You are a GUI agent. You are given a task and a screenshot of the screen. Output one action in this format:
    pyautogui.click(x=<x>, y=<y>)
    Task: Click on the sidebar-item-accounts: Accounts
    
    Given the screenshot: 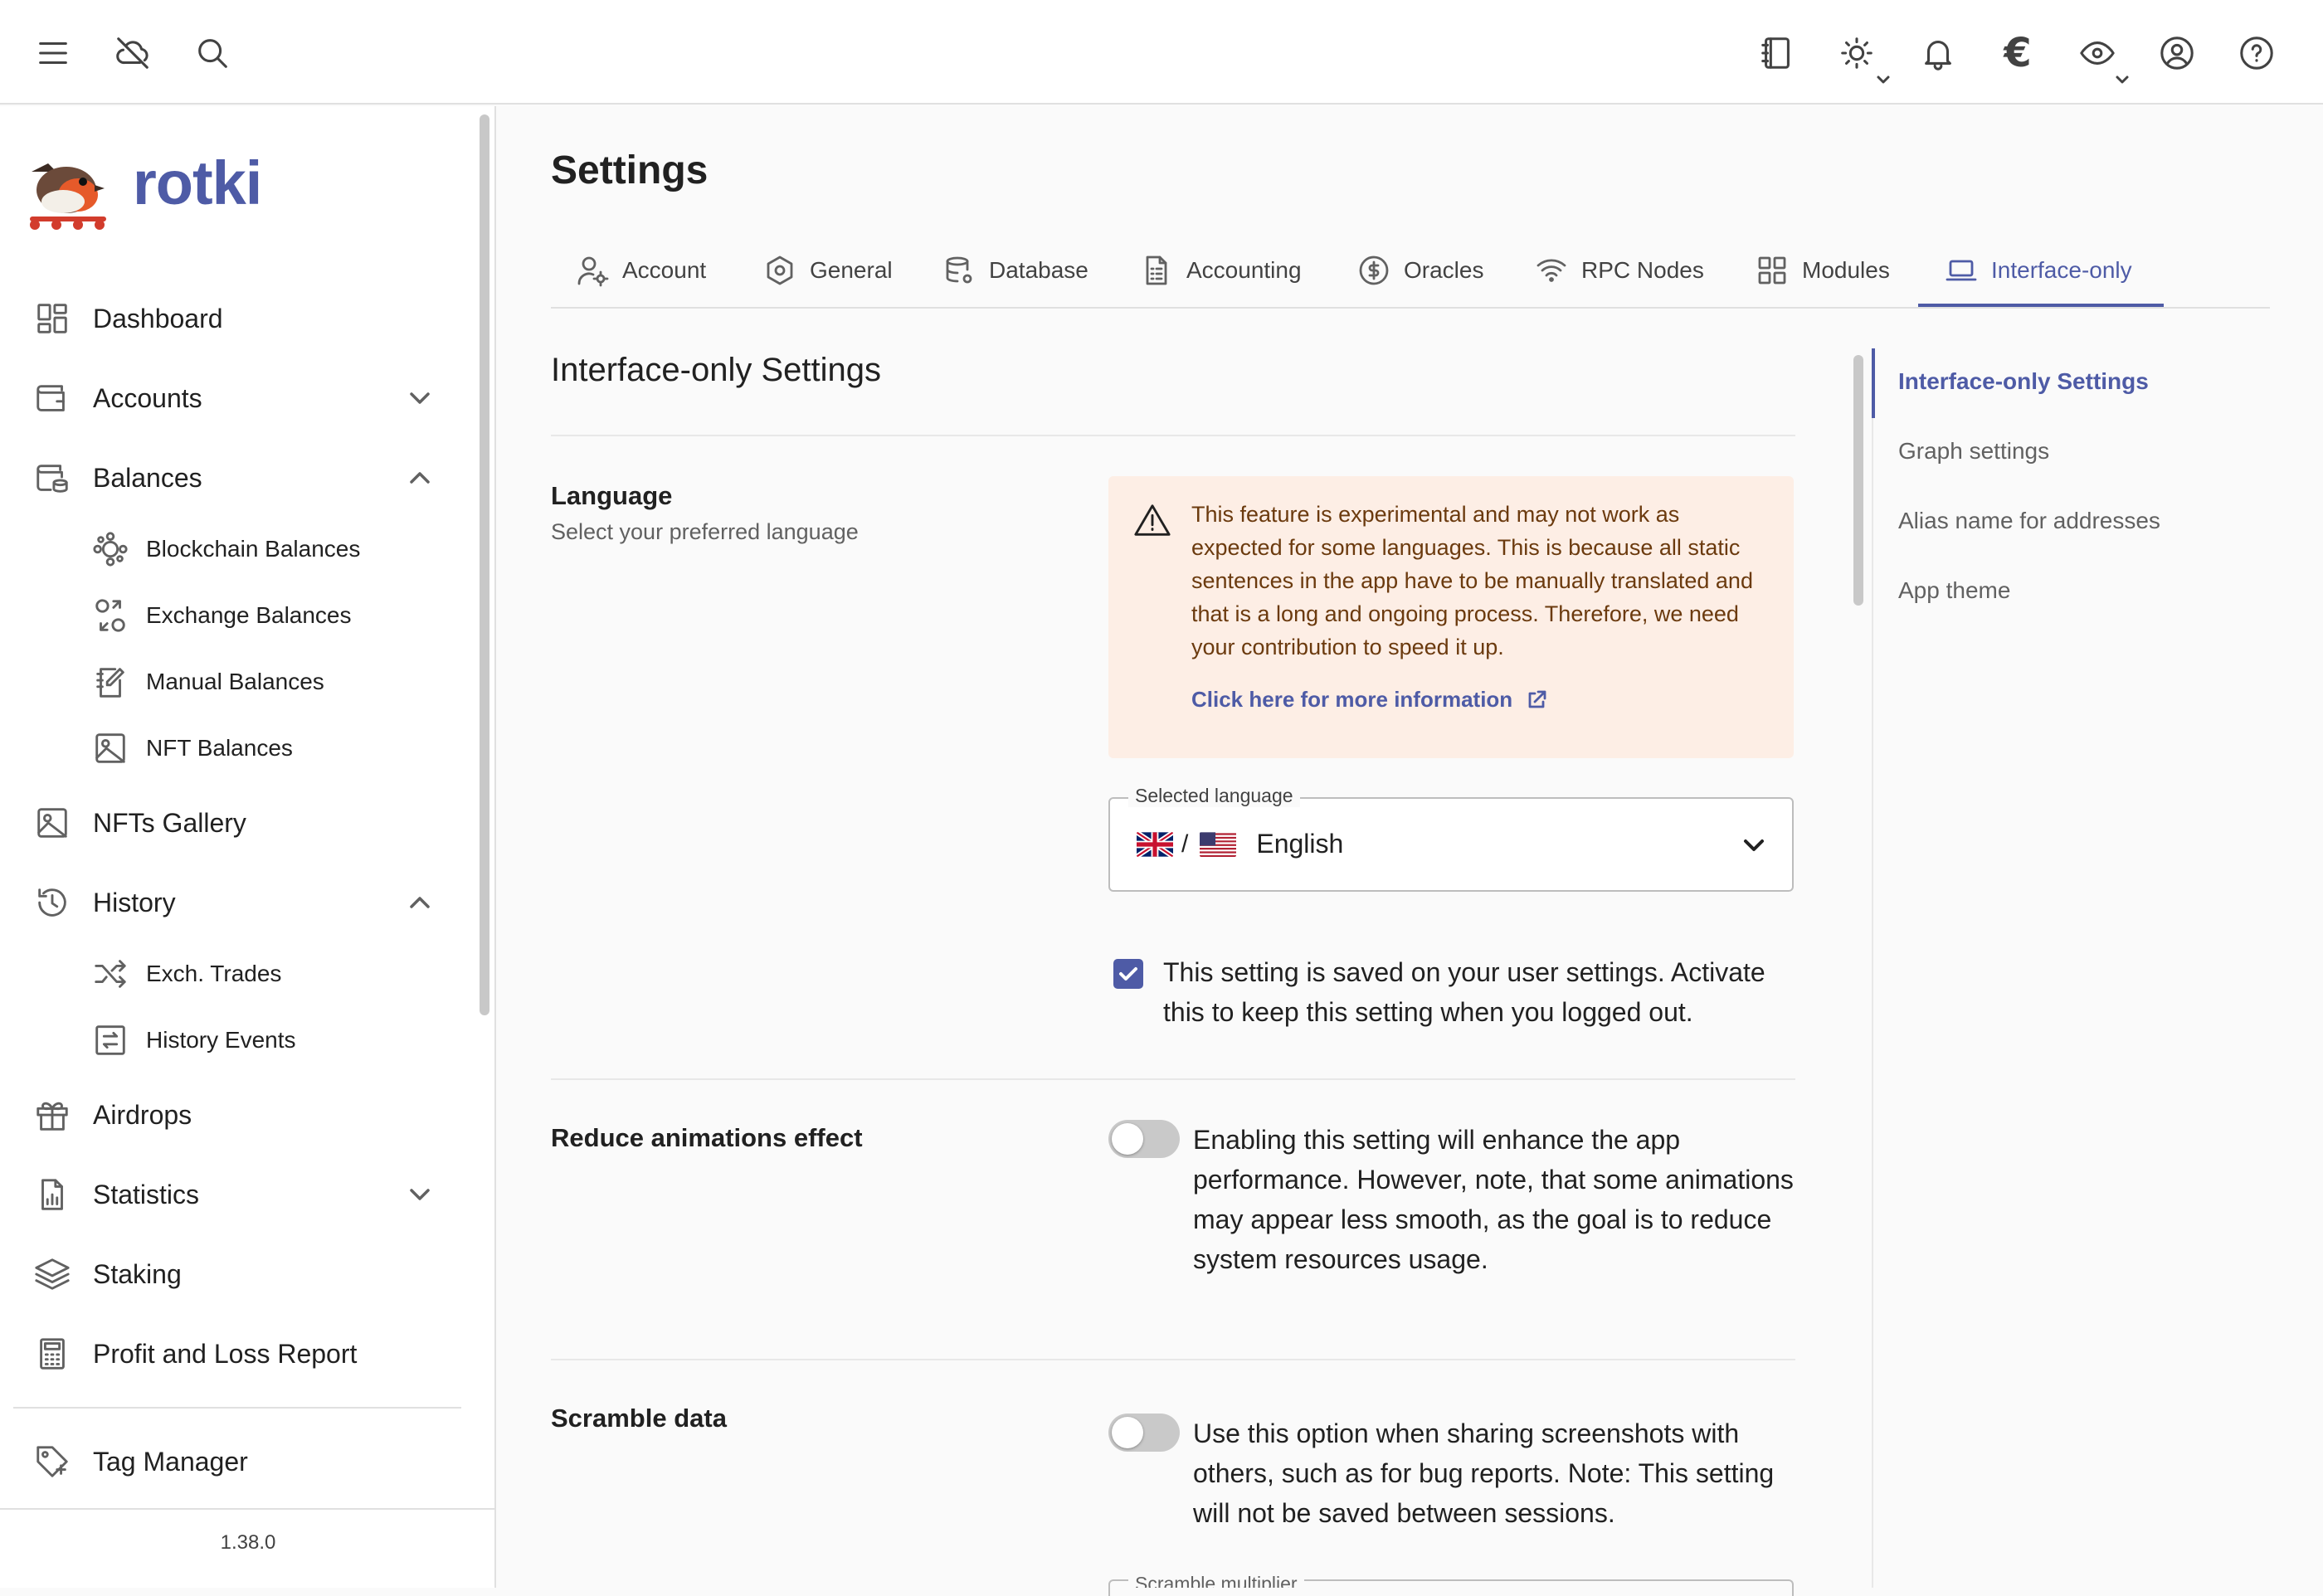 What is the action you would take?
    pyautogui.click(x=232, y=398)
    